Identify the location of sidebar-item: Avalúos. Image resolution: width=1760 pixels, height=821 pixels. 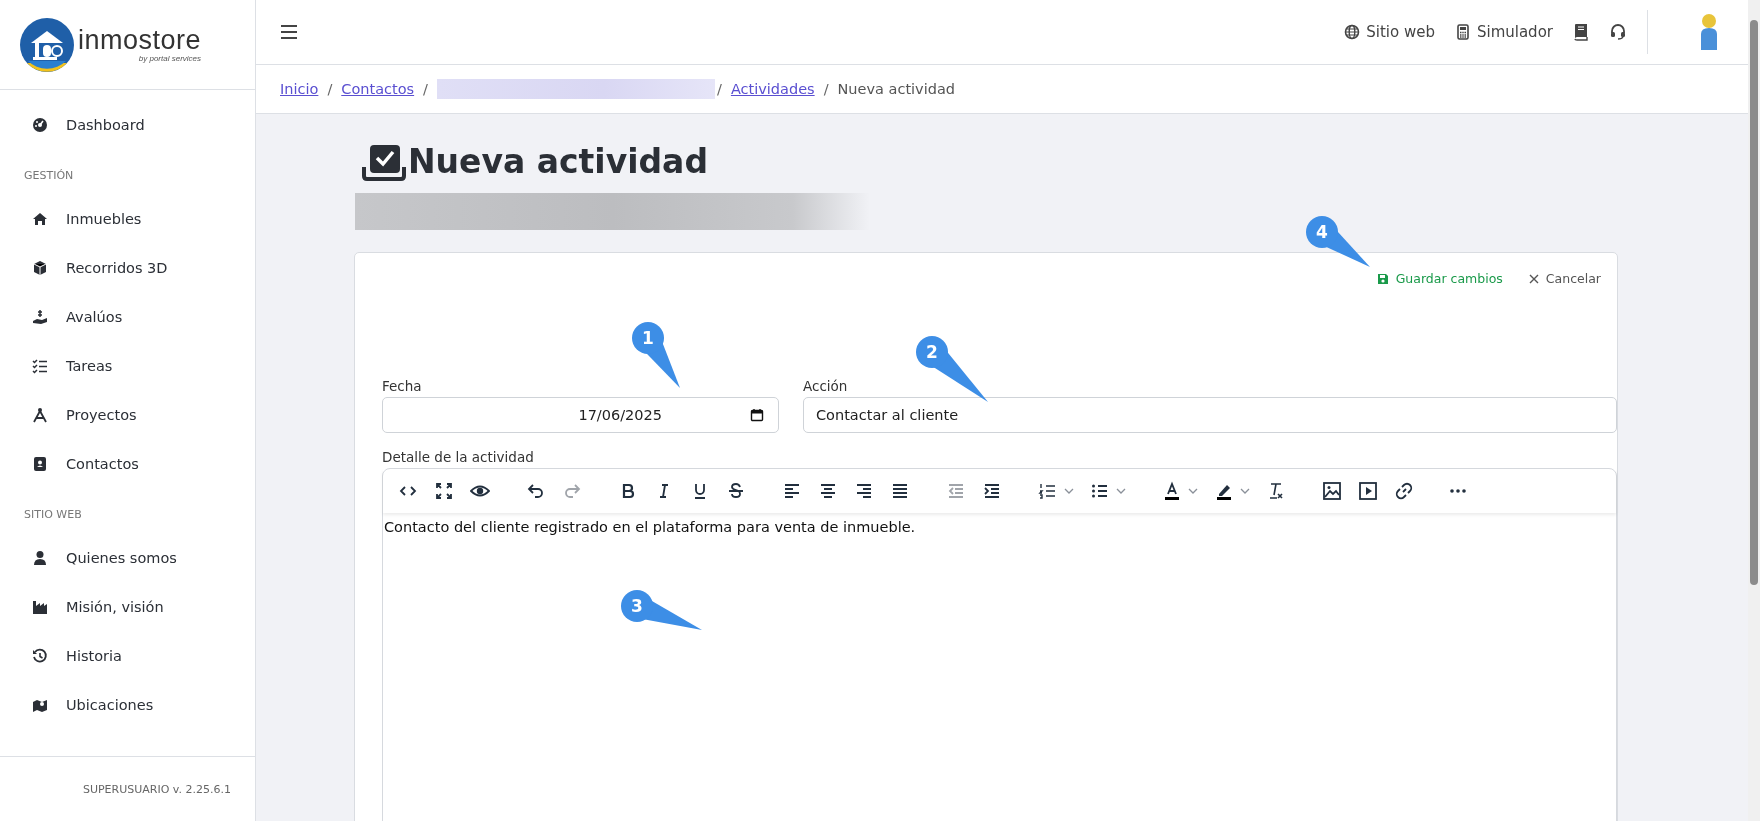
(127, 316).